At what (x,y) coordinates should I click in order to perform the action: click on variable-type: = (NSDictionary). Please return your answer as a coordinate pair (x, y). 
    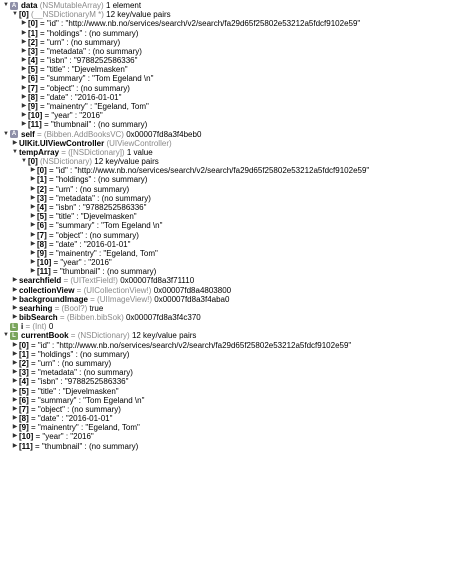
    Looking at the image, I should click on (100, 336).